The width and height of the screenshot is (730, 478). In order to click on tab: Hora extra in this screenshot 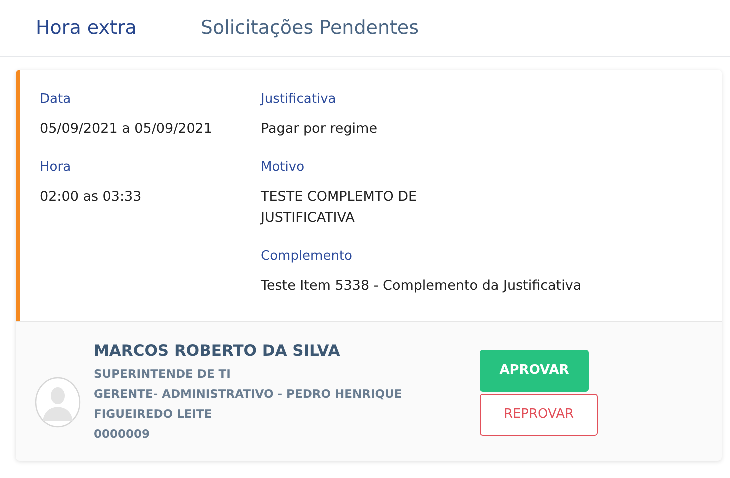, I will do `click(86, 28)`.